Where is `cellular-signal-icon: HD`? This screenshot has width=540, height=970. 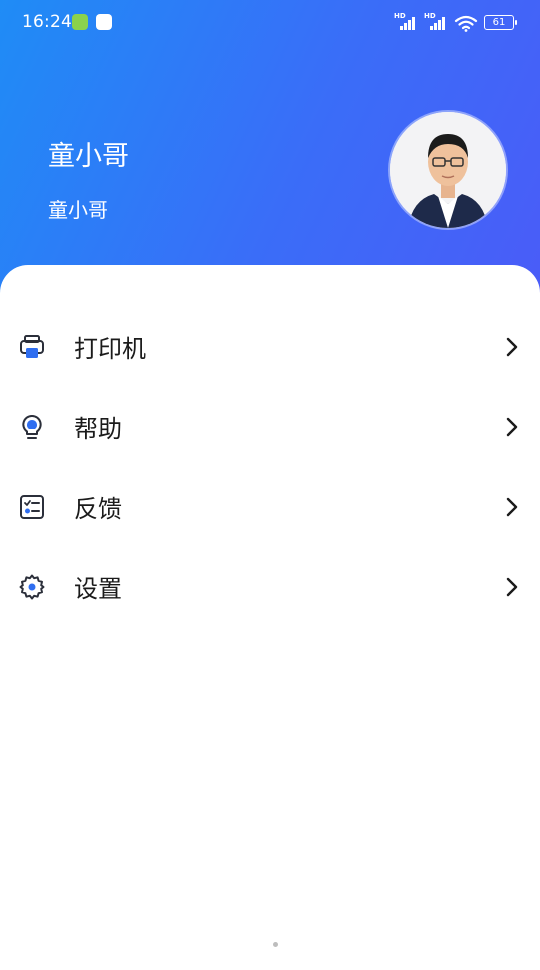 cellular-signal-icon: HD is located at coordinates (406, 22).